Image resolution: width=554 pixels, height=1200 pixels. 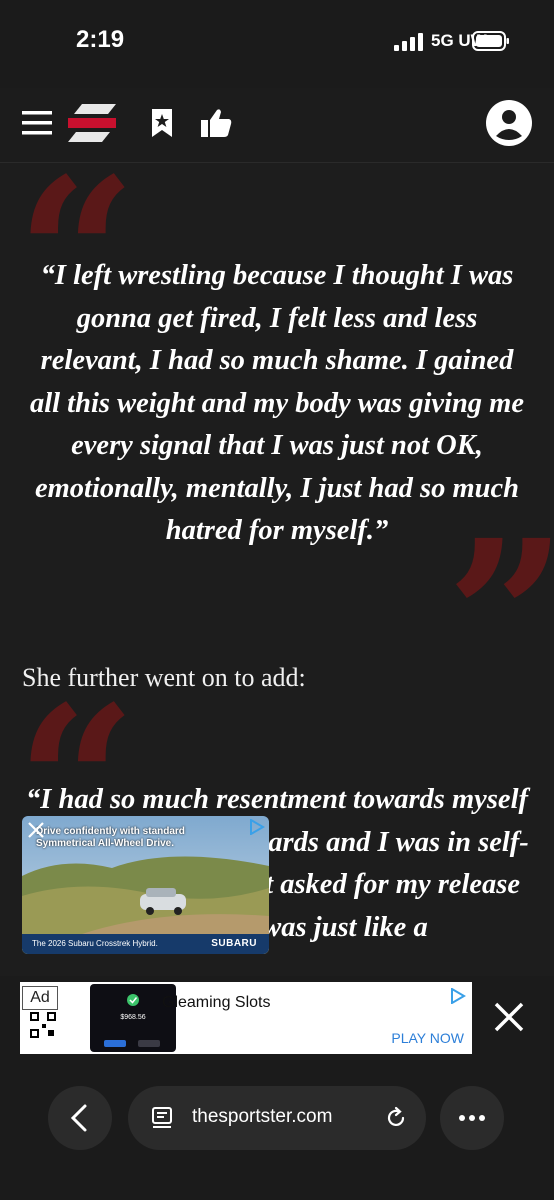 I want to click on back-button, so click(x=80, y=1118).